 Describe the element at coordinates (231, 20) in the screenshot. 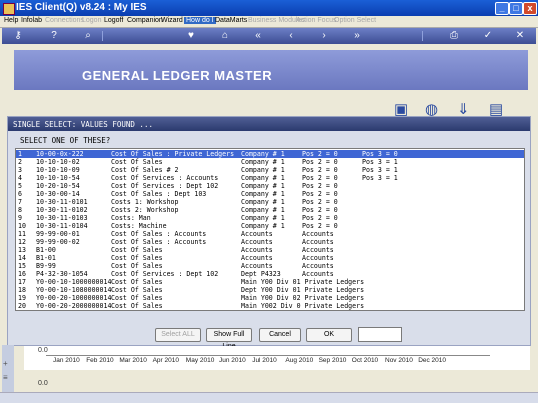

I see `menu-datamarts: DataMarts` at that location.